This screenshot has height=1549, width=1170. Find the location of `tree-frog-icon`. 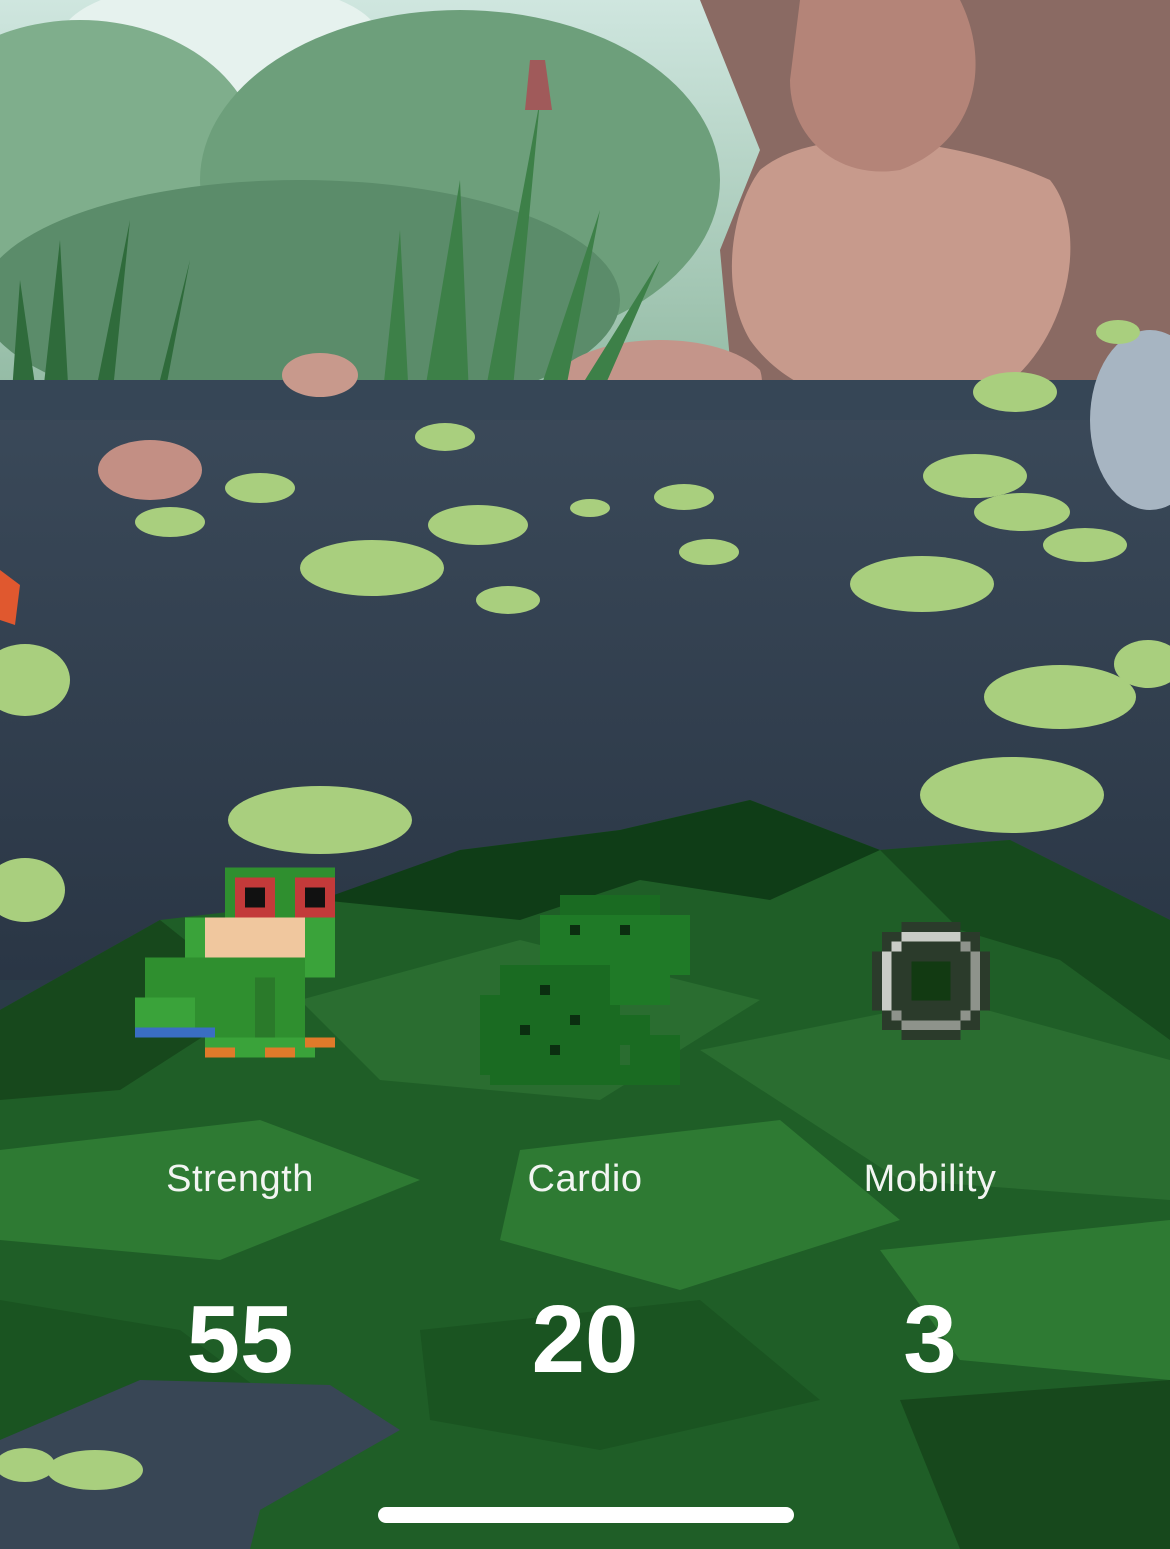

tree-frog-icon is located at coordinates (235, 962).